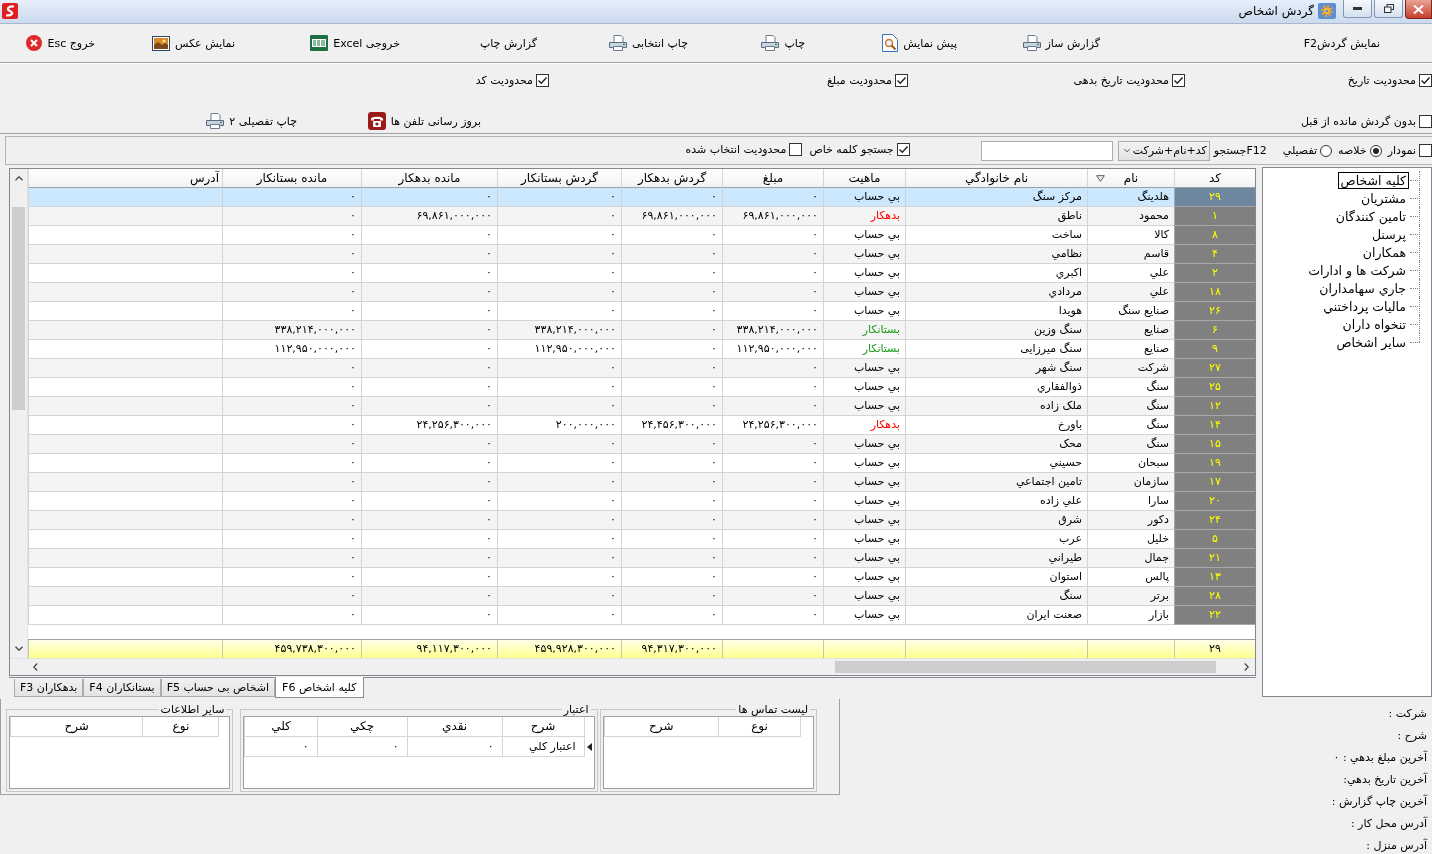 Image resolution: width=1432 pixels, height=854 pixels. Describe the element at coordinates (193, 43) in the screenshot. I see `toolbar-button: نمایش عکس` at that location.